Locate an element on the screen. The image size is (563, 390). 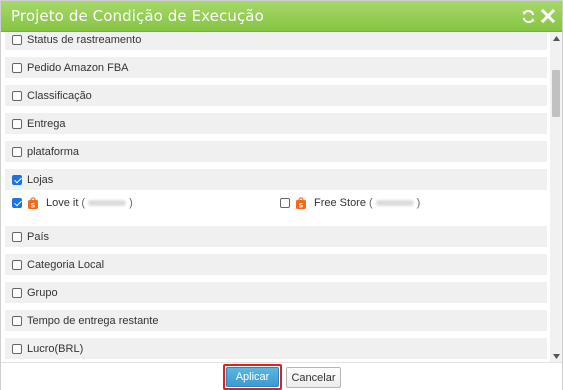
condition-row-tempo-de-entrega-restante: Tempo de entrega restante is located at coordinates (276, 320).